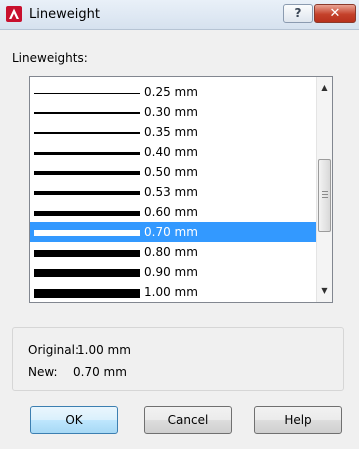  I want to click on list-item: 0.30 mm, so click(173, 112).